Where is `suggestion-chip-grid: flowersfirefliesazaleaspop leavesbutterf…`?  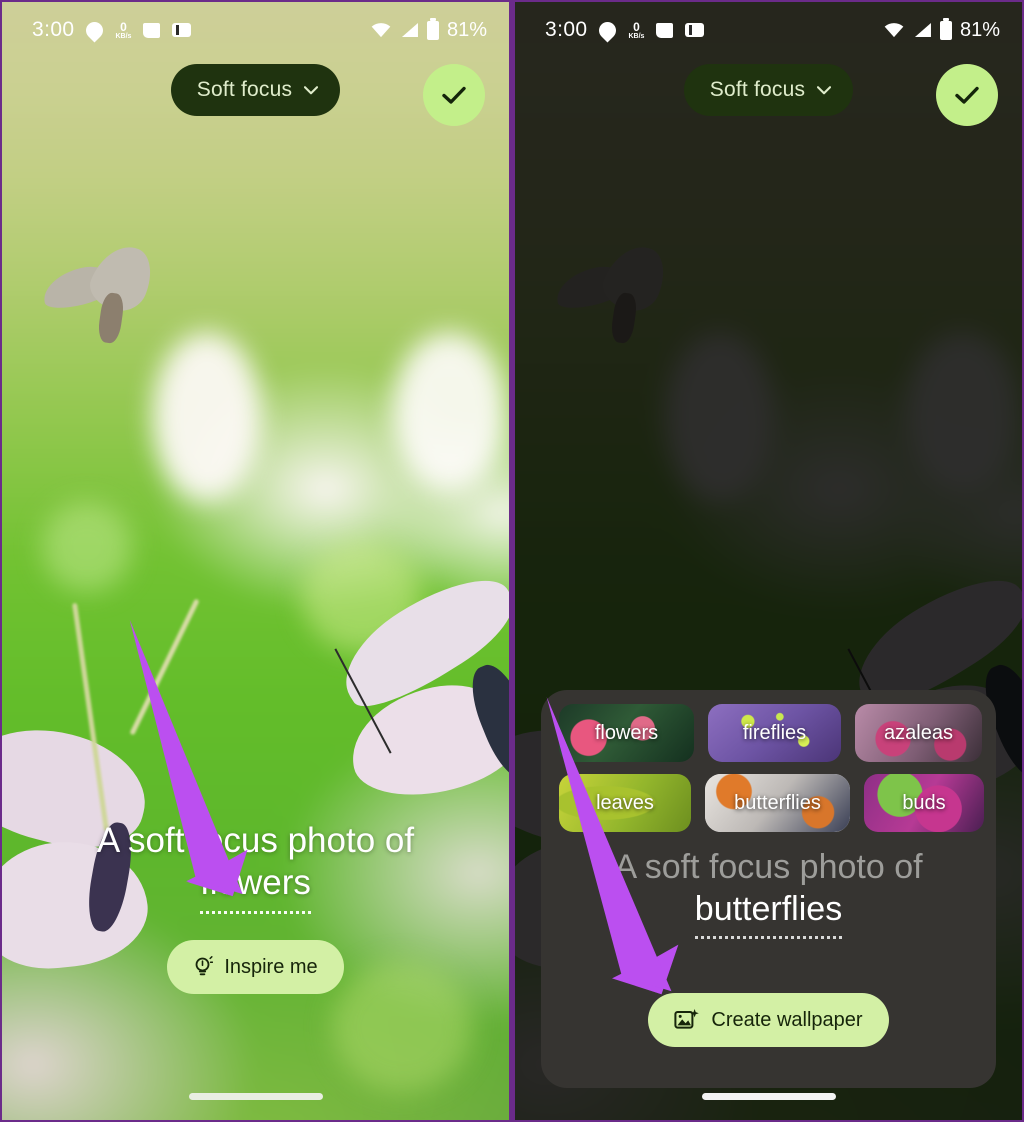
suggestion-chip-grid: flowersfirefliesazaleaspop leavesbutterf… is located at coordinates (768, 768).